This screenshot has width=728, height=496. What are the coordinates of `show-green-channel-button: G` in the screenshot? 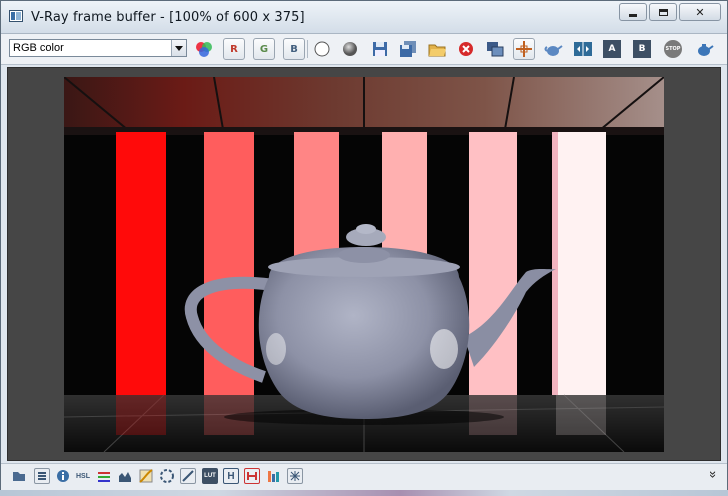 It's located at (264, 49).